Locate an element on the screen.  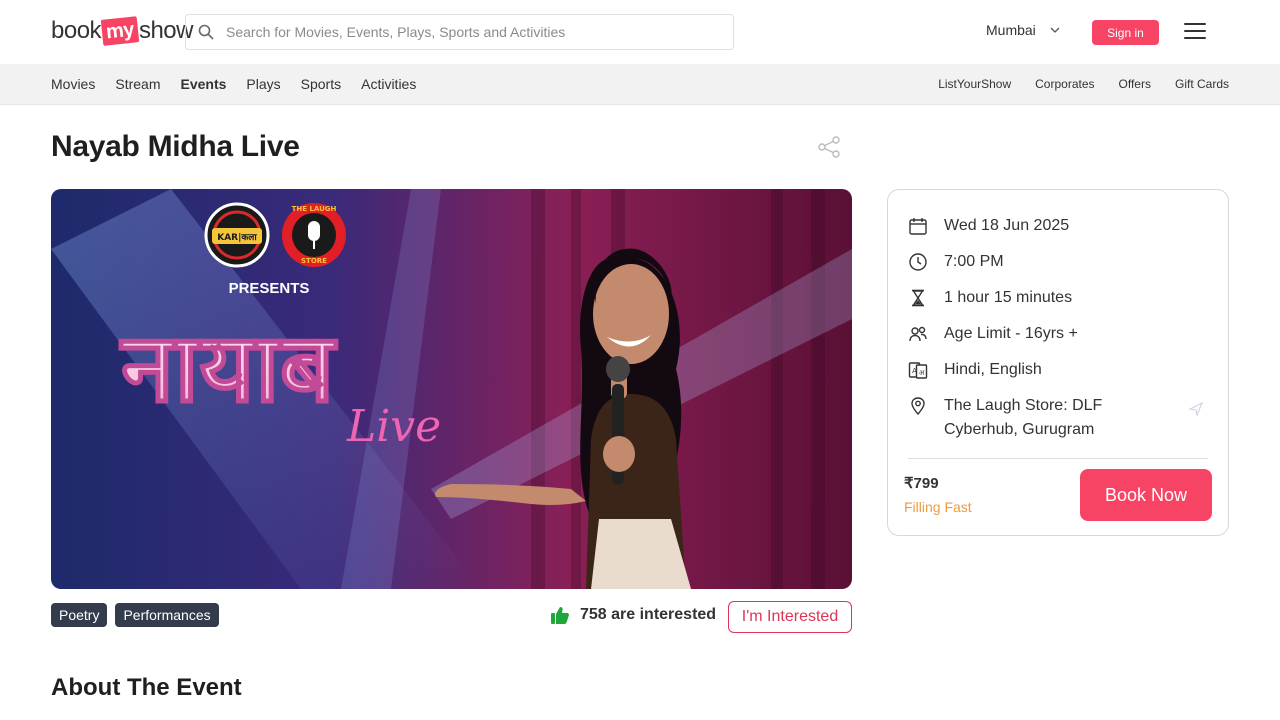
event-age-limit: Age Limit - 16yrs + is located at coordinates (1011, 333).